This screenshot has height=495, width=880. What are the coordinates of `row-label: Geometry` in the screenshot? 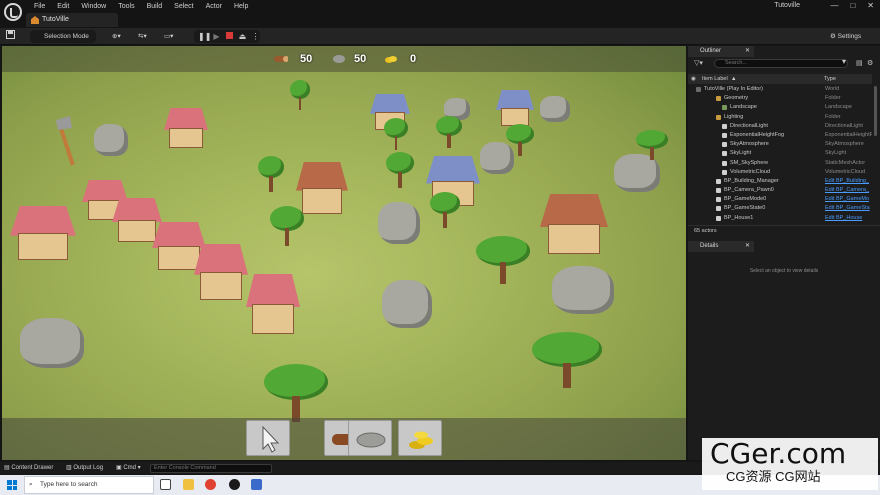 It's located at (736, 98).